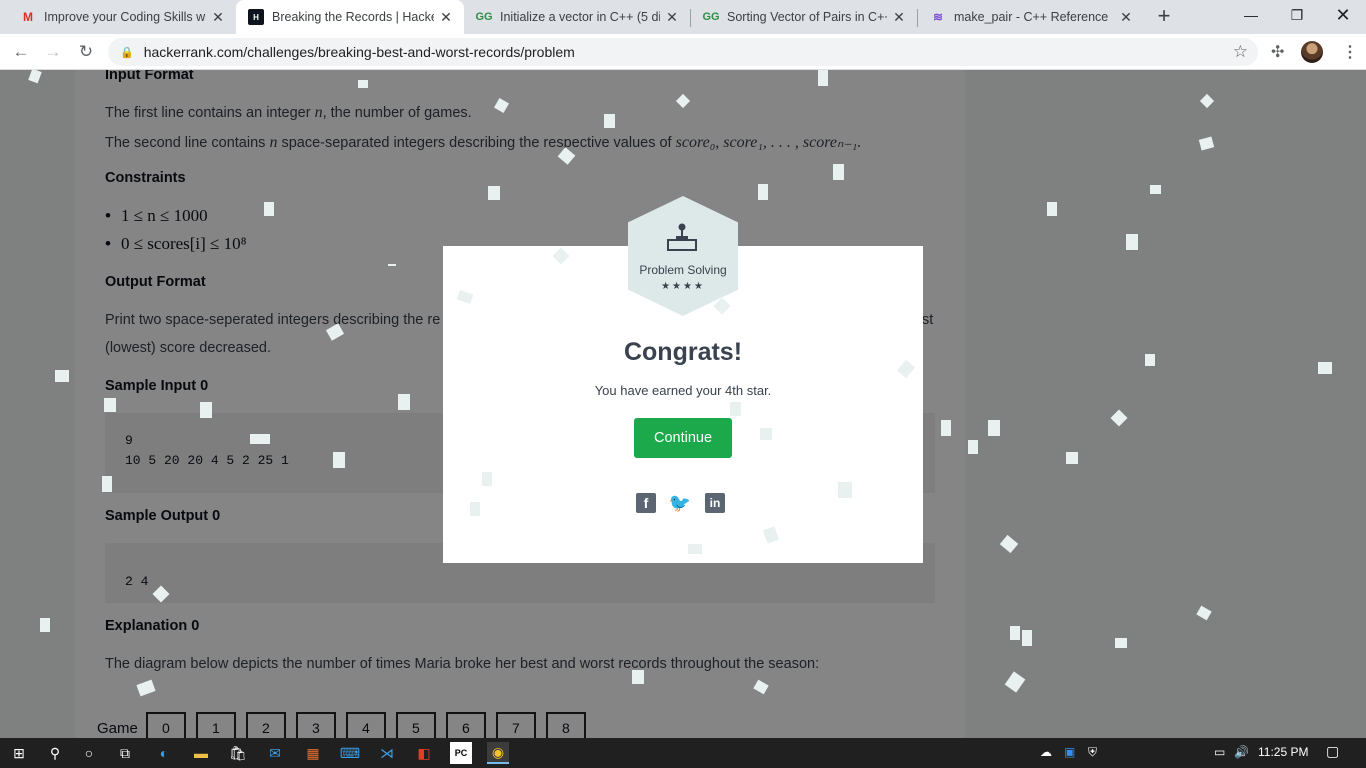  Describe the element at coordinates (680, 503) in the screenshot. I see `twitter-icon: 🐦` at that location.